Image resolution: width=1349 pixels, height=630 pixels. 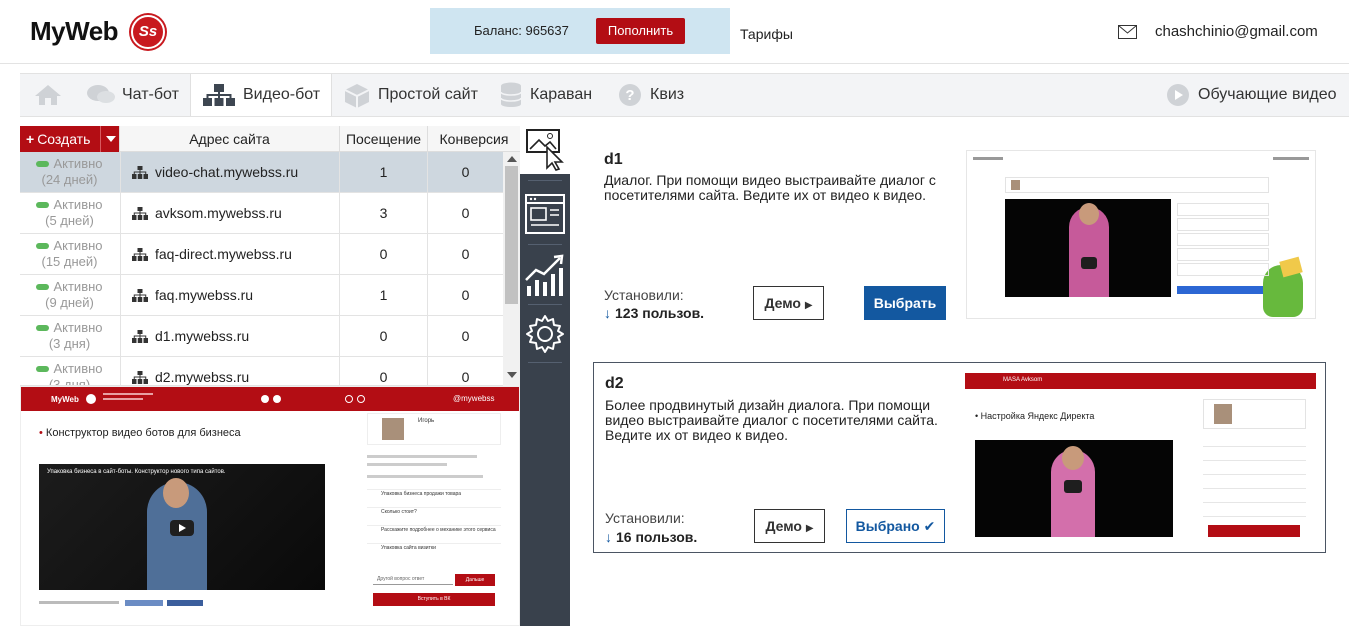 I want to click on col-conversion: Конверсия, so click(x=473, y=139).